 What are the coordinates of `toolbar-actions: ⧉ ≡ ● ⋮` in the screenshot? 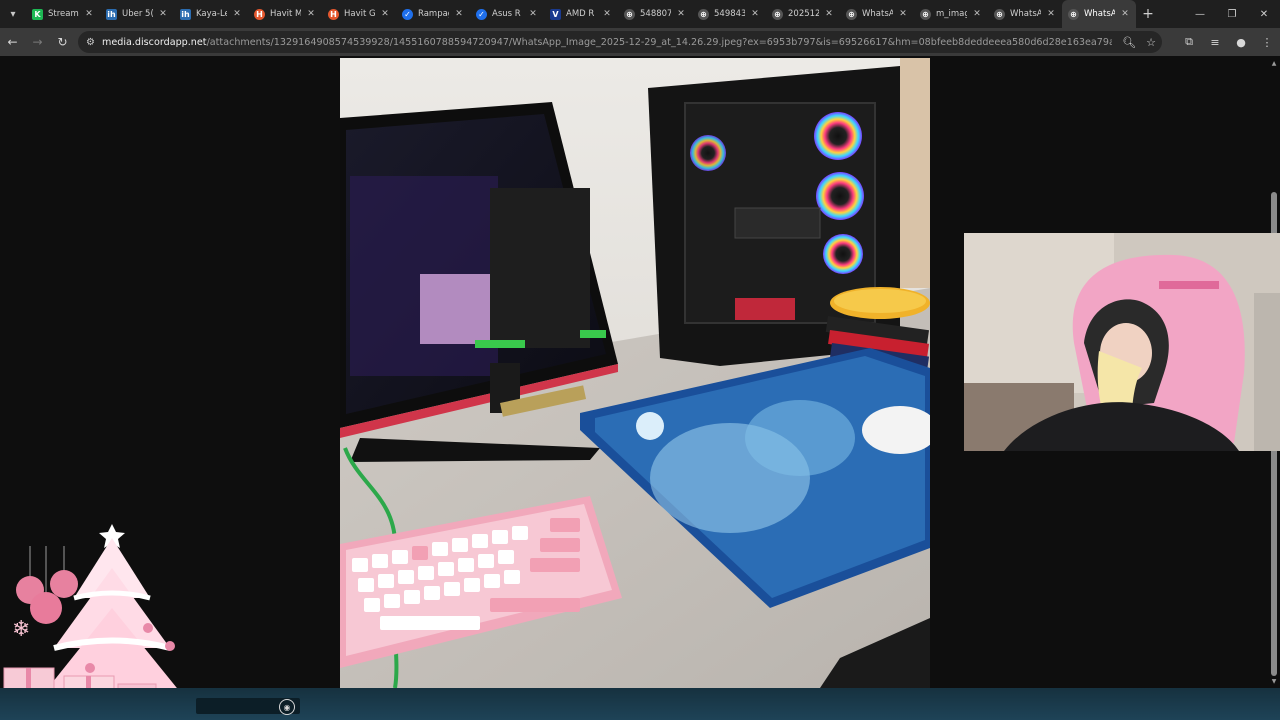 It's located at (1228, 42).